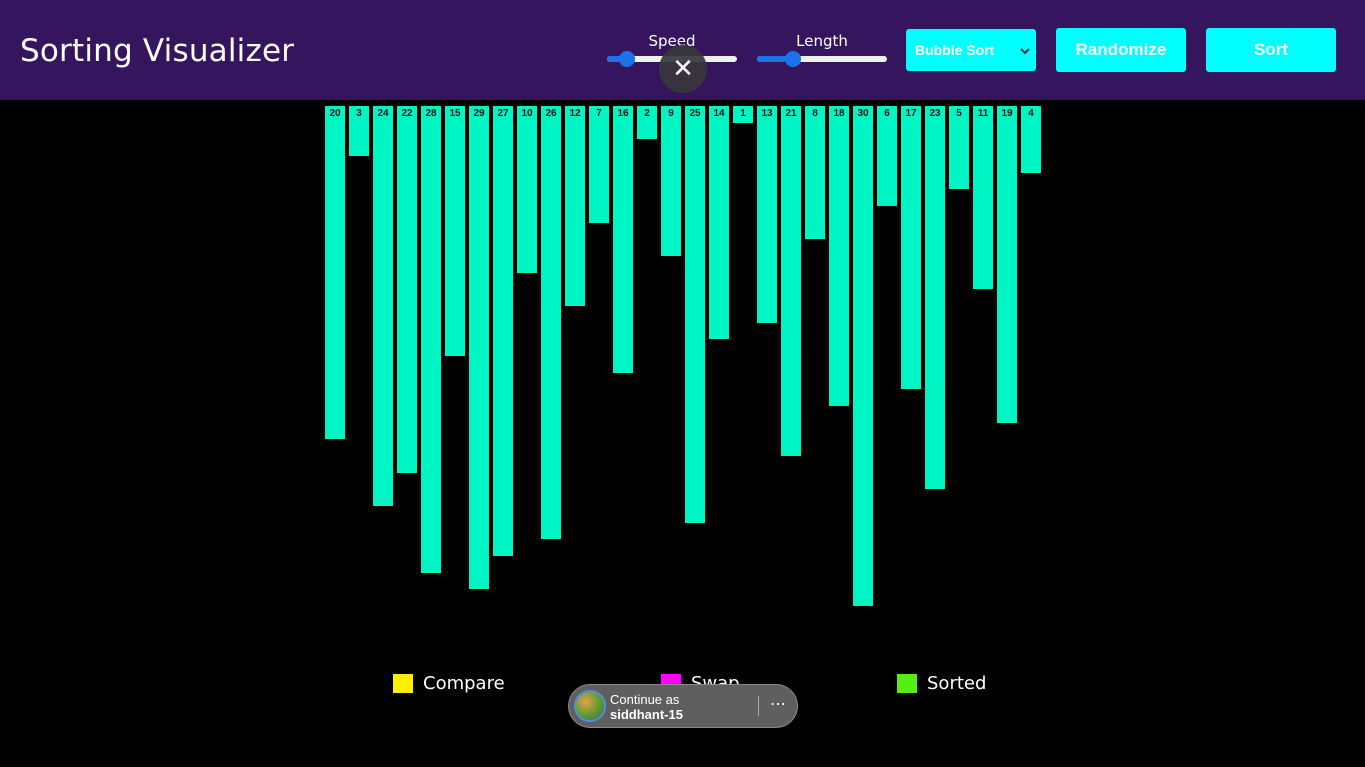  I want to click on bar-value-label: 28, so click(431, 113).